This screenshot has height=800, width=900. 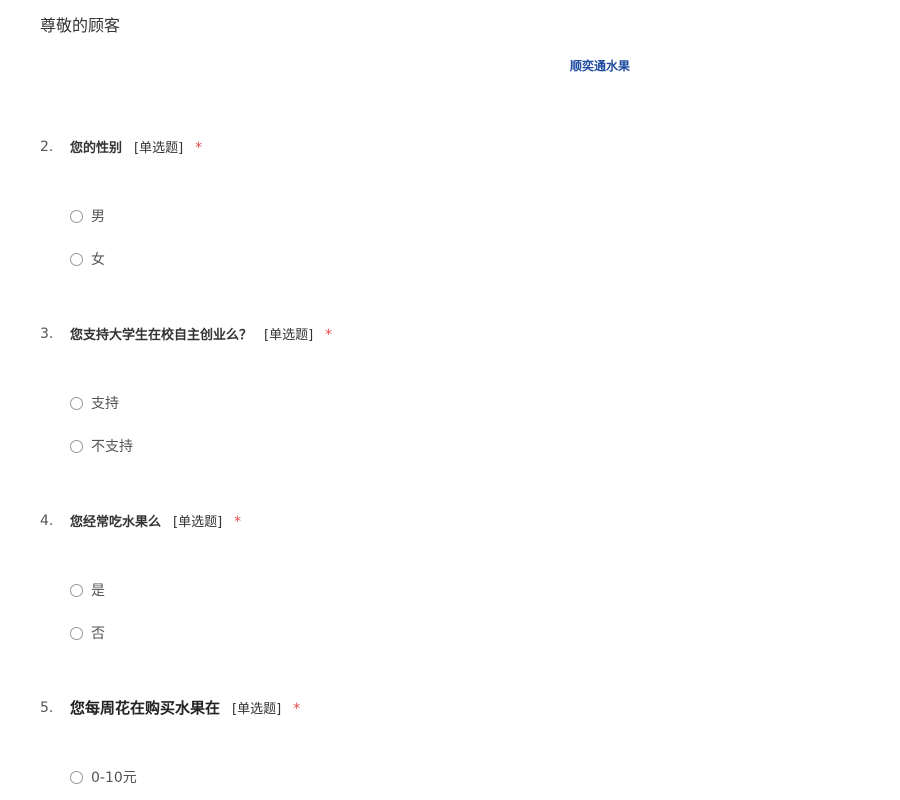 I want to click on option-label: 女, so click(x=98, y=260).